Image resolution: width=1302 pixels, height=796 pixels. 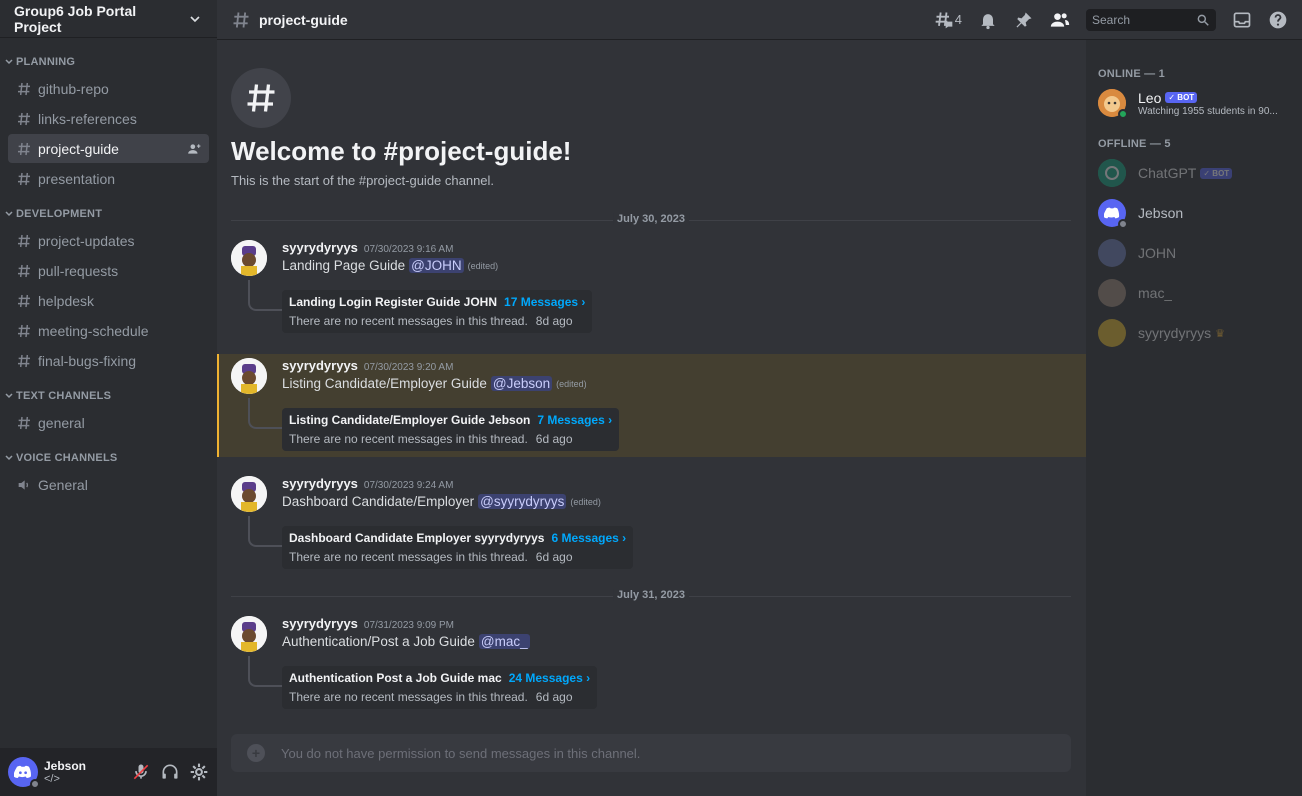 What do you see at coordinates (1203, 20) in the screenshot?
I see `search-icon` at bounding box center [1203, 20].